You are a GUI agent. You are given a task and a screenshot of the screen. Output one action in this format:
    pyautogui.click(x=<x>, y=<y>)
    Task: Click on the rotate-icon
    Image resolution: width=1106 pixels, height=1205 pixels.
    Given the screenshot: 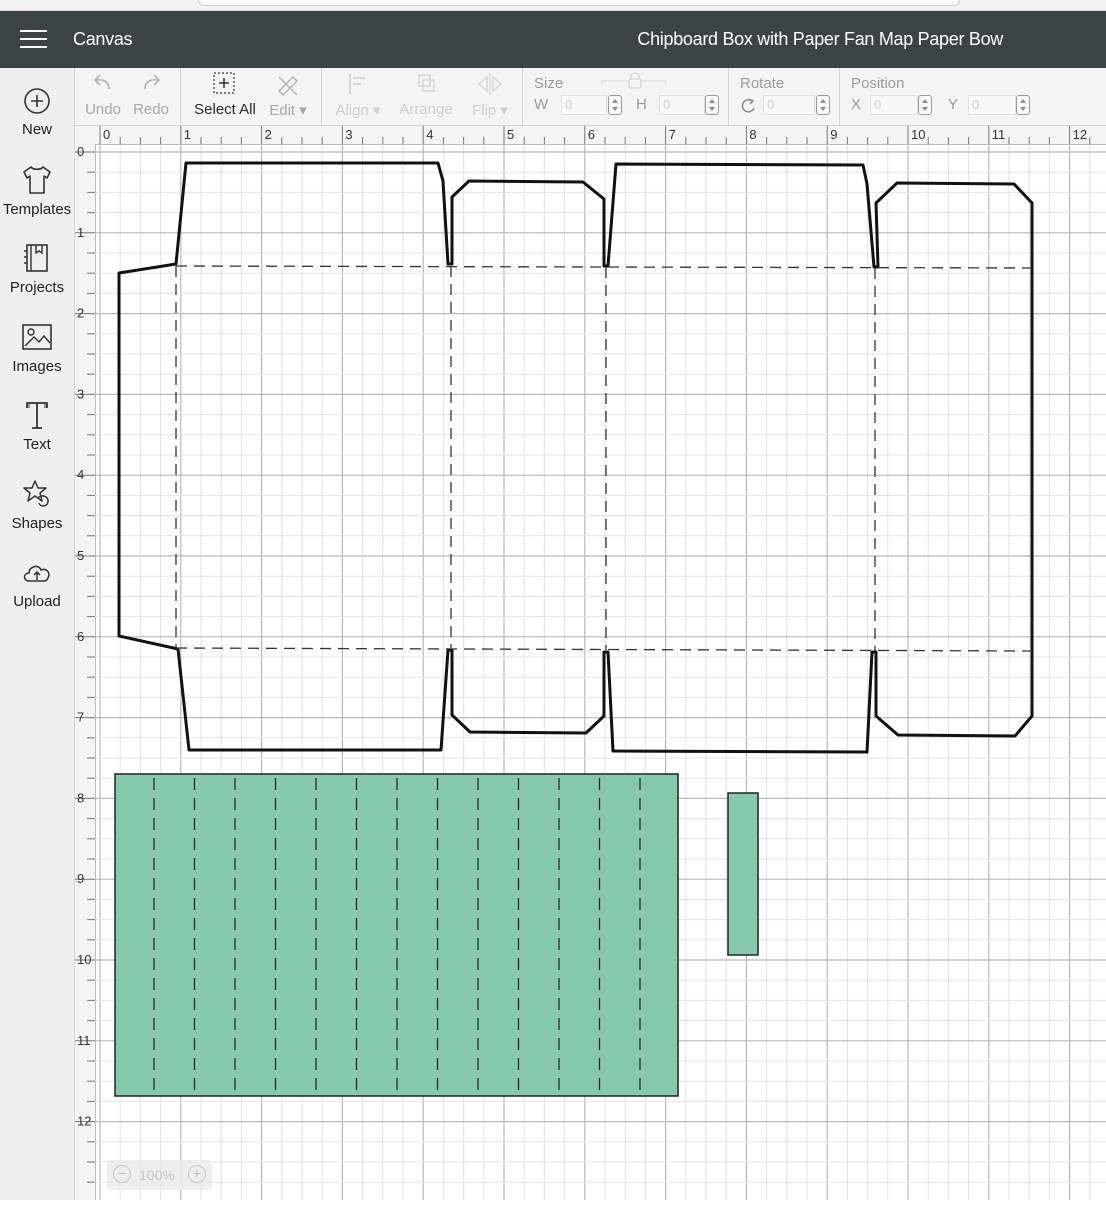 What is the action you would take?
    pyautogui.click(x=748, y=105)
    